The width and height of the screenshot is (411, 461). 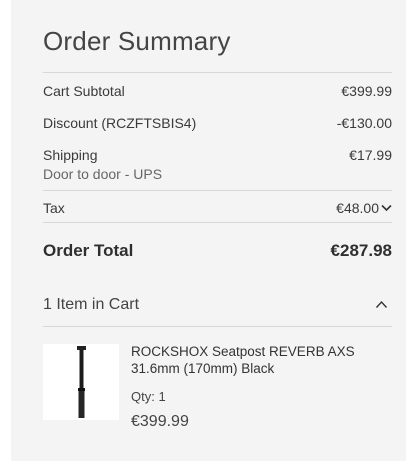 I want to click on shipping-value: €17.99, so click(x=370, y=155).